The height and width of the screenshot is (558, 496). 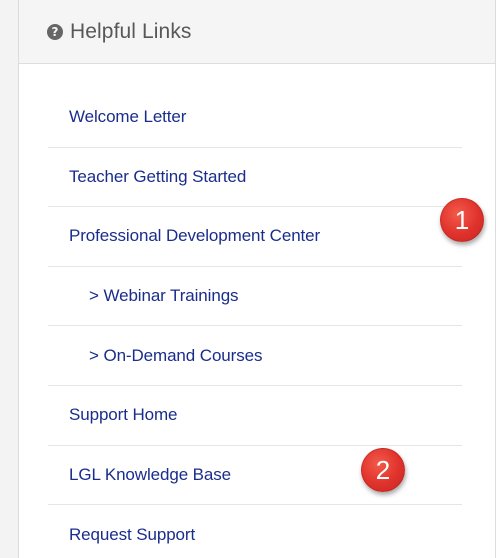 I want to click on link-professional-development-center: Professional Development Center, so click(x=194, y=236).